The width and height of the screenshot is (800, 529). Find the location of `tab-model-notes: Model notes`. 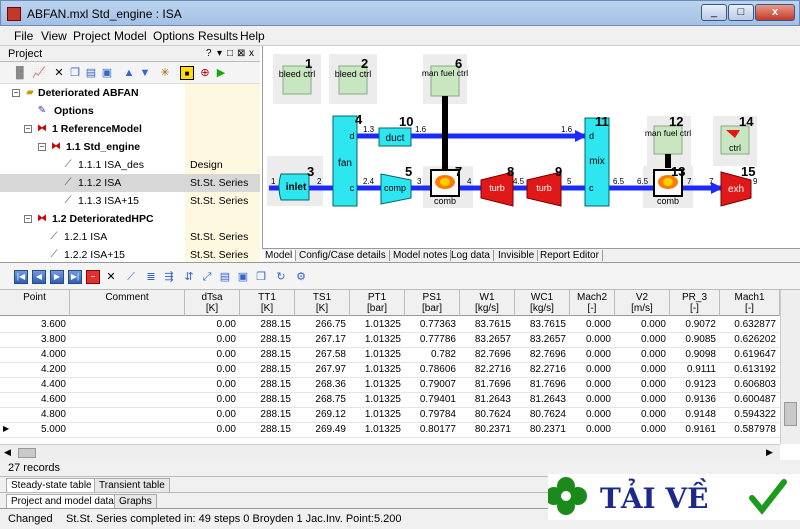

tab-model-notes: Model notes is located at coordinates (421, 255).